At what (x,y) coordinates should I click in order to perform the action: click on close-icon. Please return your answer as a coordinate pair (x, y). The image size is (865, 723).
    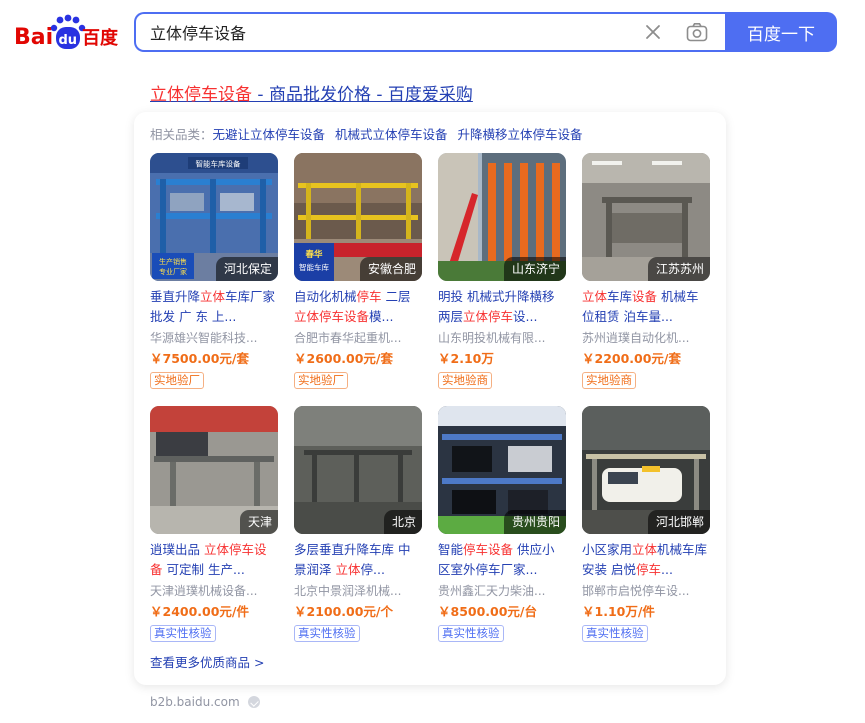
    Looking at the image, I should click on (653, 32).